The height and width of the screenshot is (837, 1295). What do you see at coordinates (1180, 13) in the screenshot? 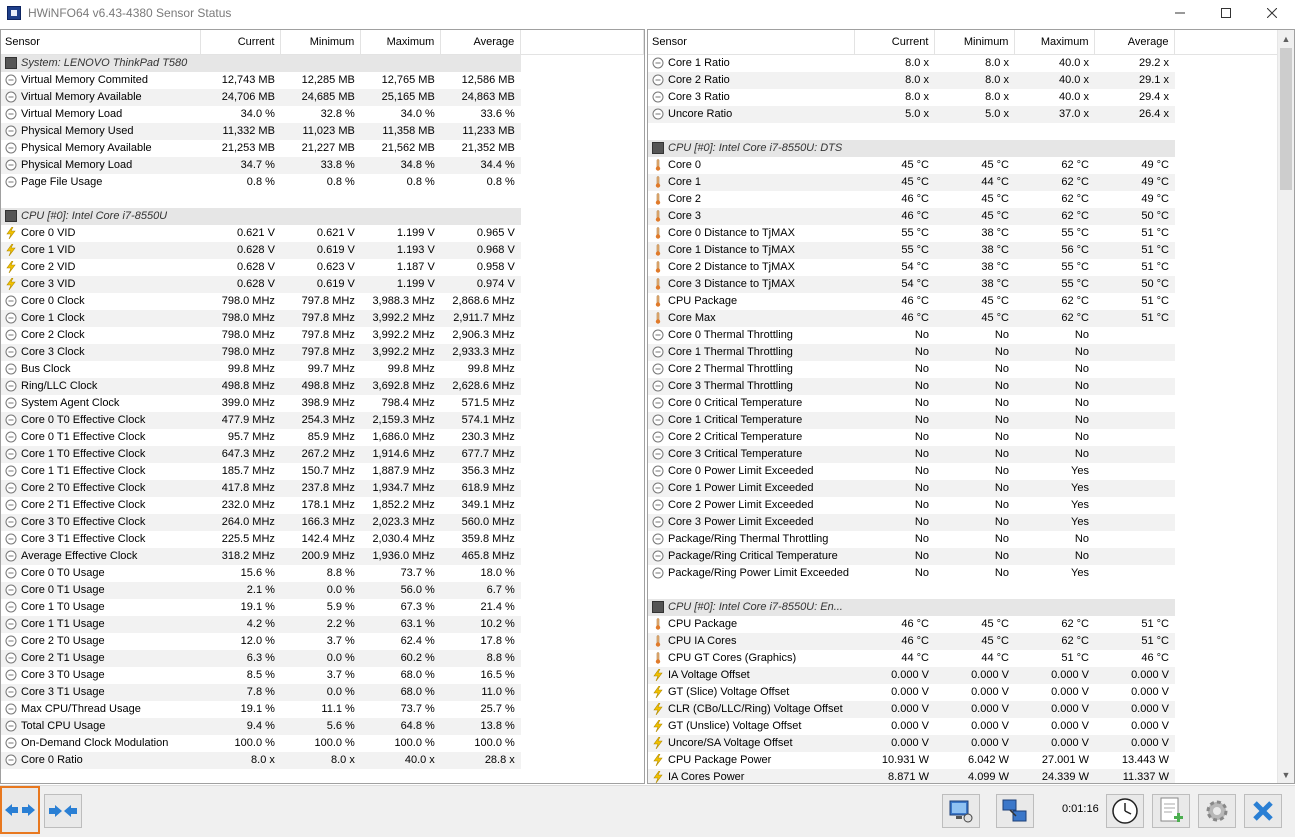
I see `minimize-button` at bounding box center [1180, 13].